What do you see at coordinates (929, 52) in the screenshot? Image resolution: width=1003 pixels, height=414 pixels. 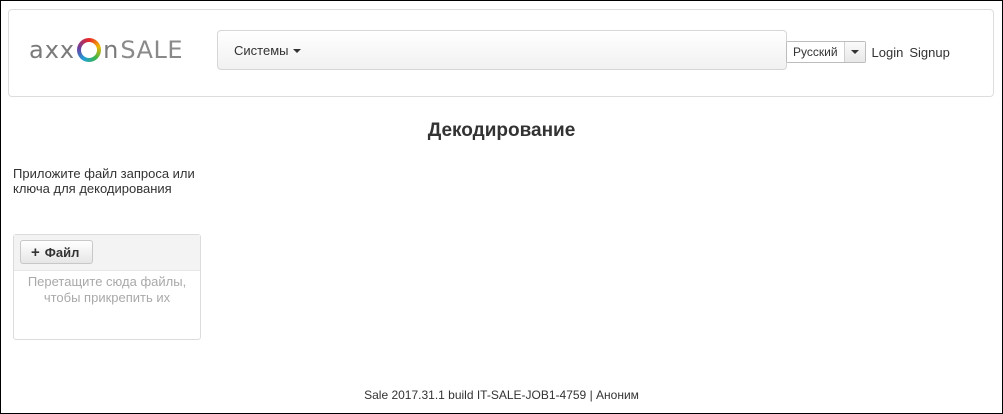 I see `signup-link: Signup` at bounding box center [929, 52].